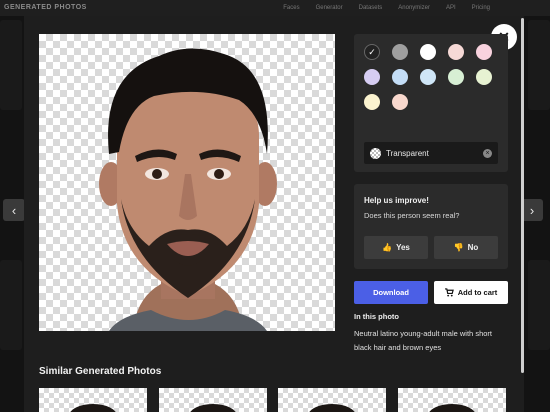 The height and width of the screenshot is (412, 550). I want to click on background-select: Transparent ×, so click(431, 153).